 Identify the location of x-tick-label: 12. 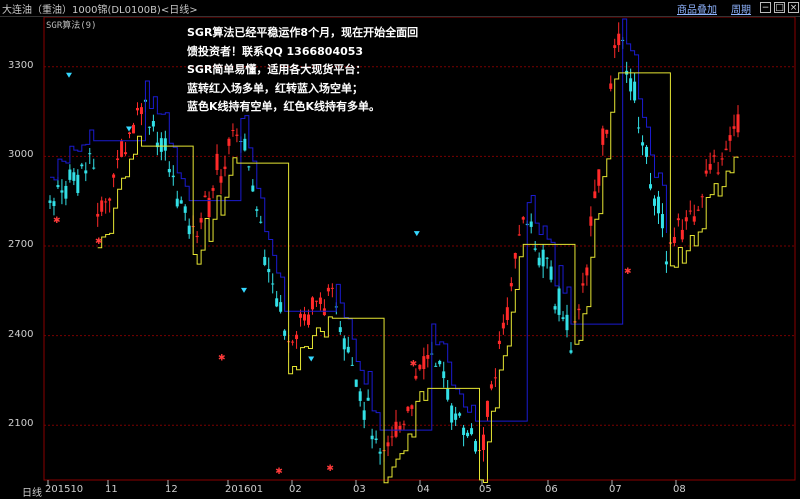
(171, 489).